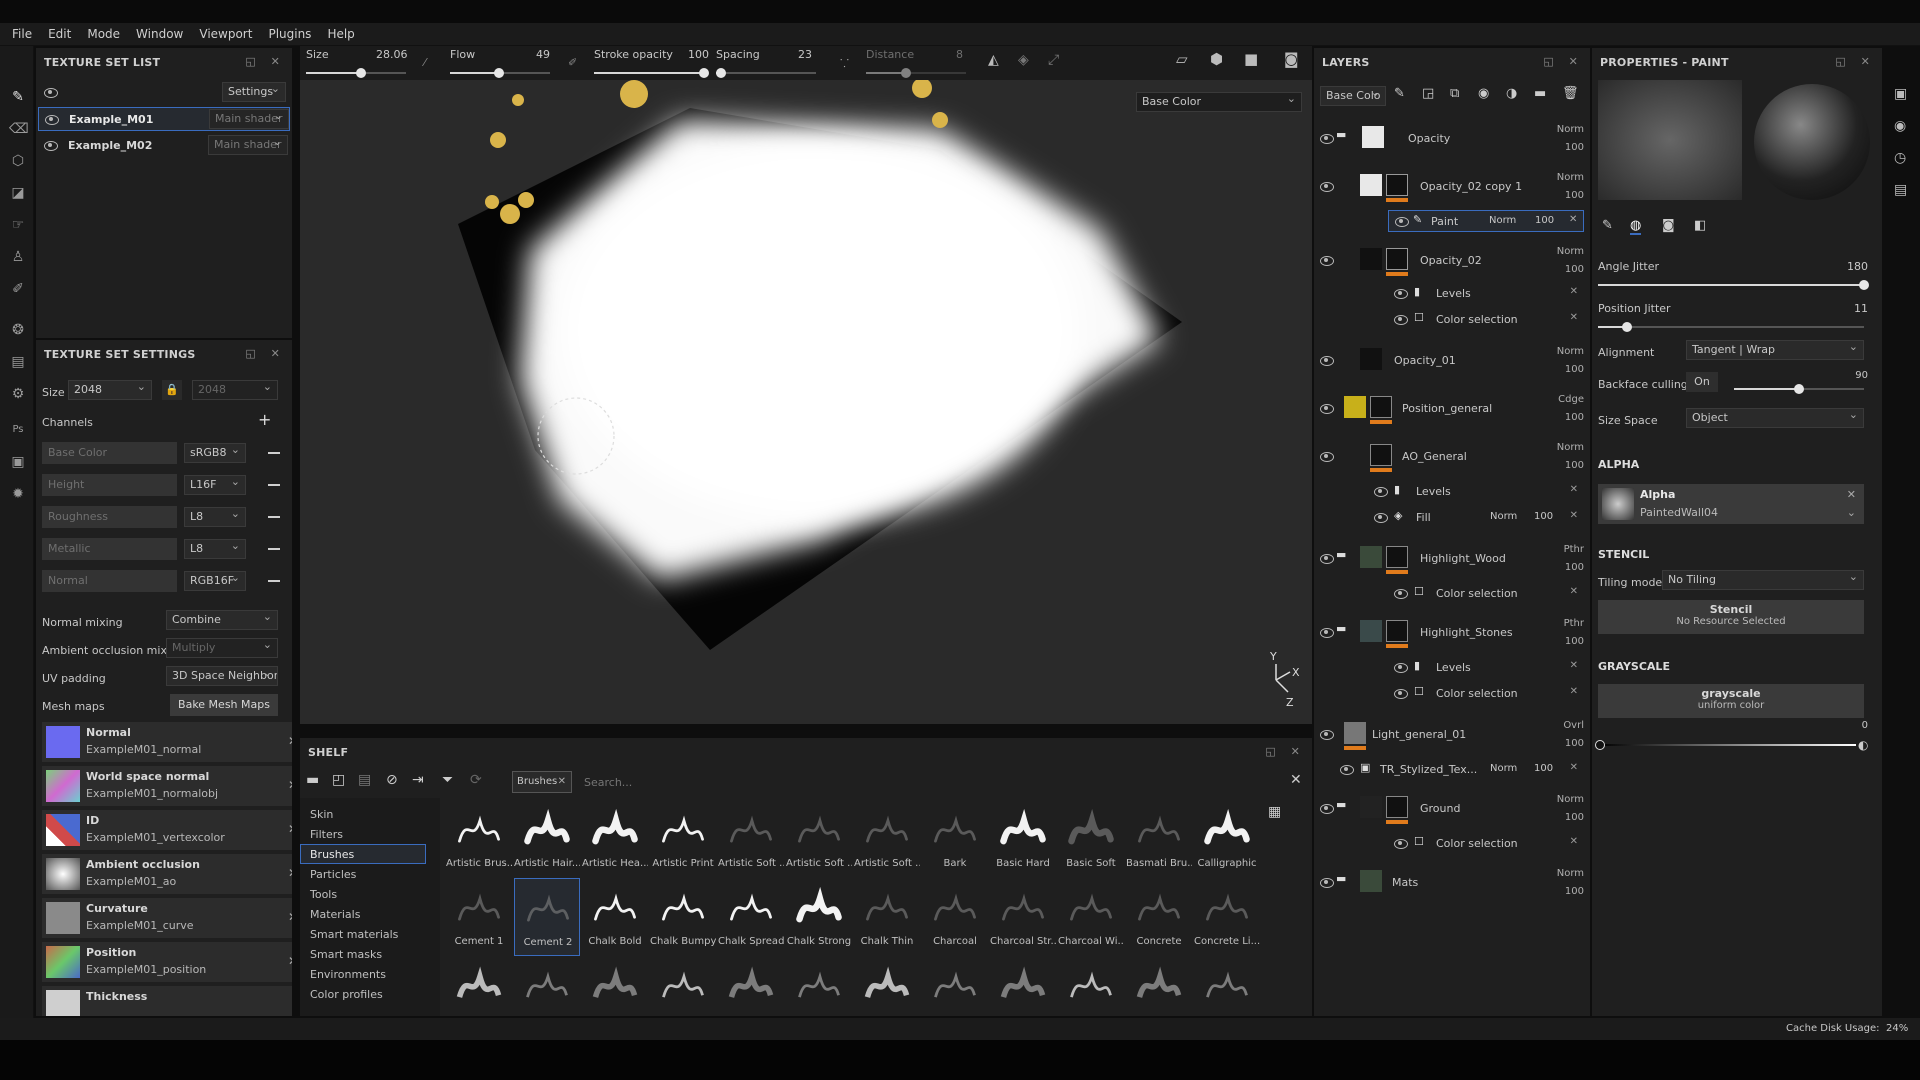 The image size is (1920, 1080). Describe the element at coordinates (1159, 917) in the screenshot. I see `brush-item: Concrete` at that location.